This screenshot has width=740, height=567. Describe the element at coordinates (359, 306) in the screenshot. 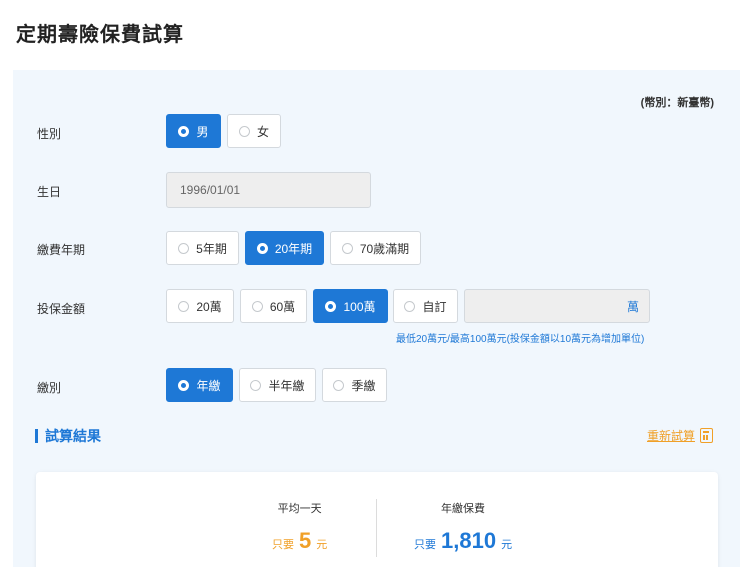

I see `option-label: 100萬` at that location.